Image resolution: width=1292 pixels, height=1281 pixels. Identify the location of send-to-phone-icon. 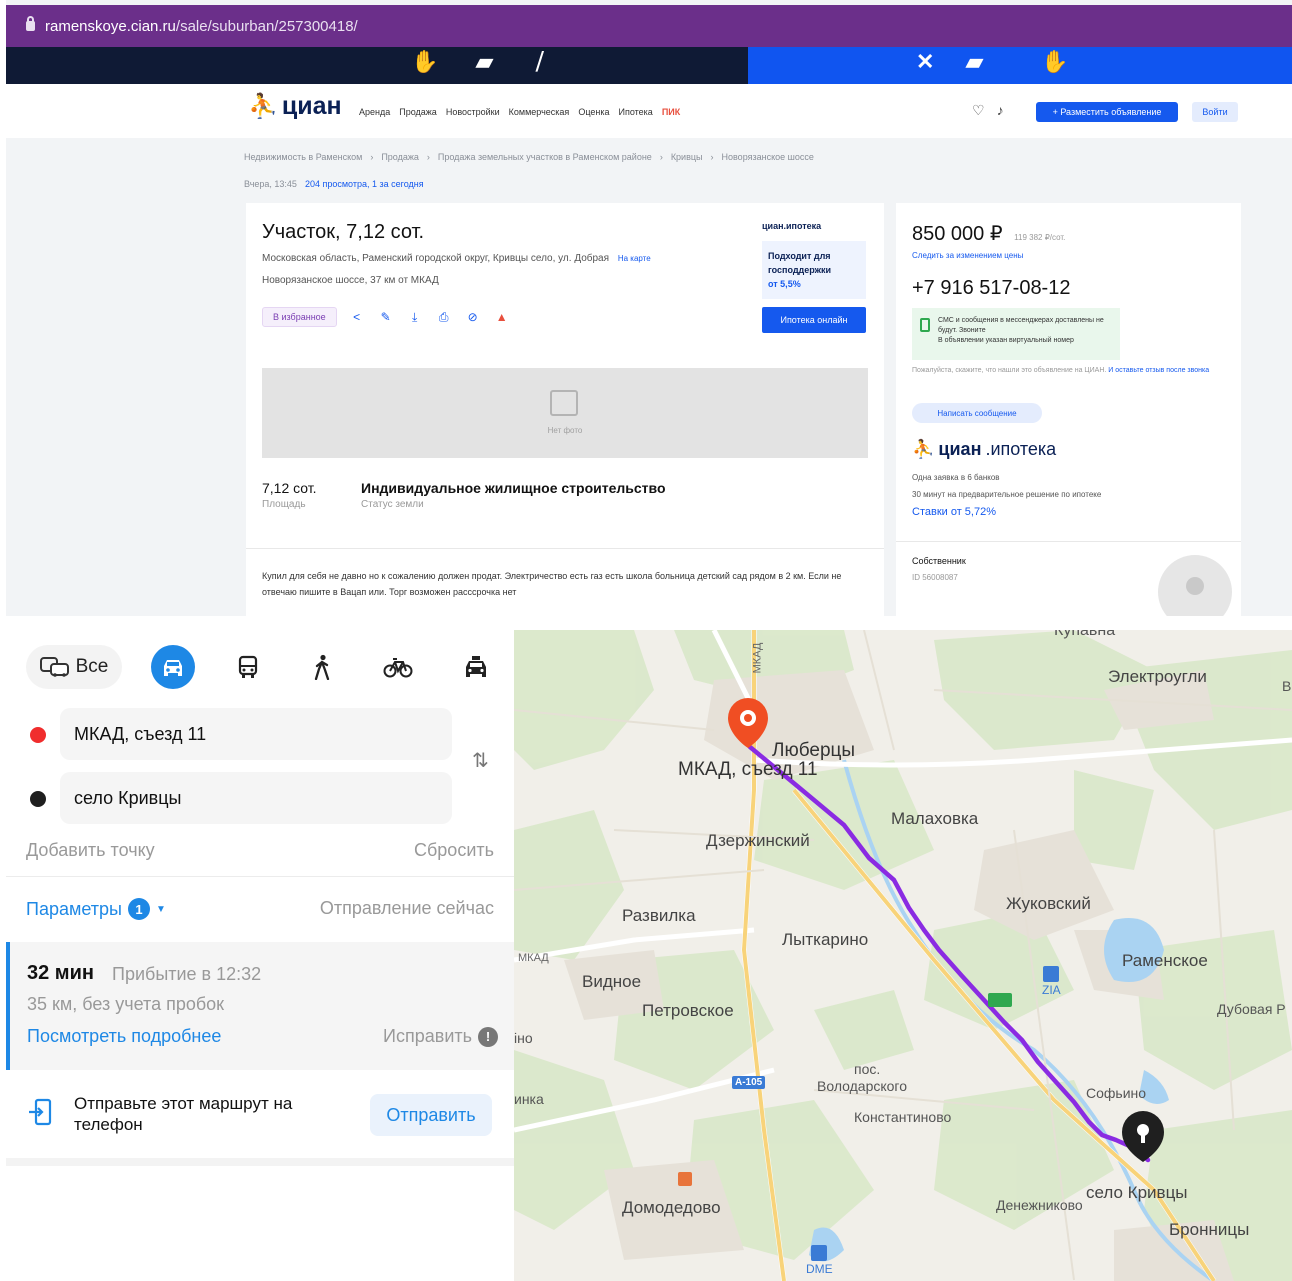
(40, 1112).